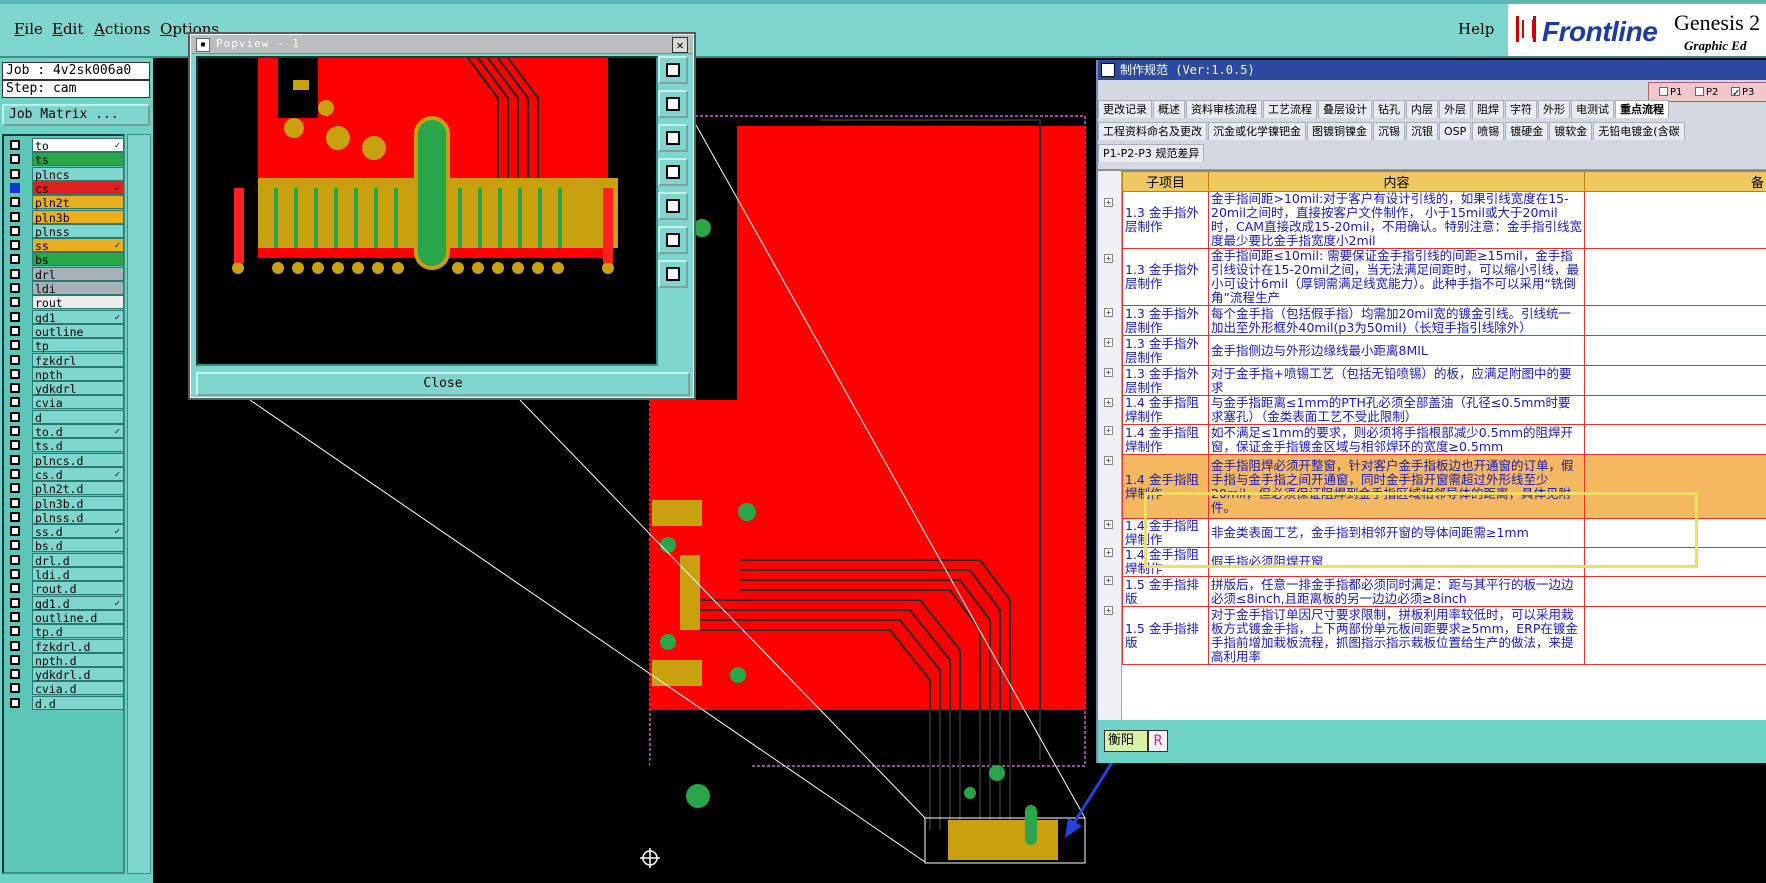 Image resolution: width=1766 pixels, height=883 pixels. What do you see at coordinates (78, 317) in the screenshot?
I see `layer-name: gd1 ✓` at bounding box center [78, 317].